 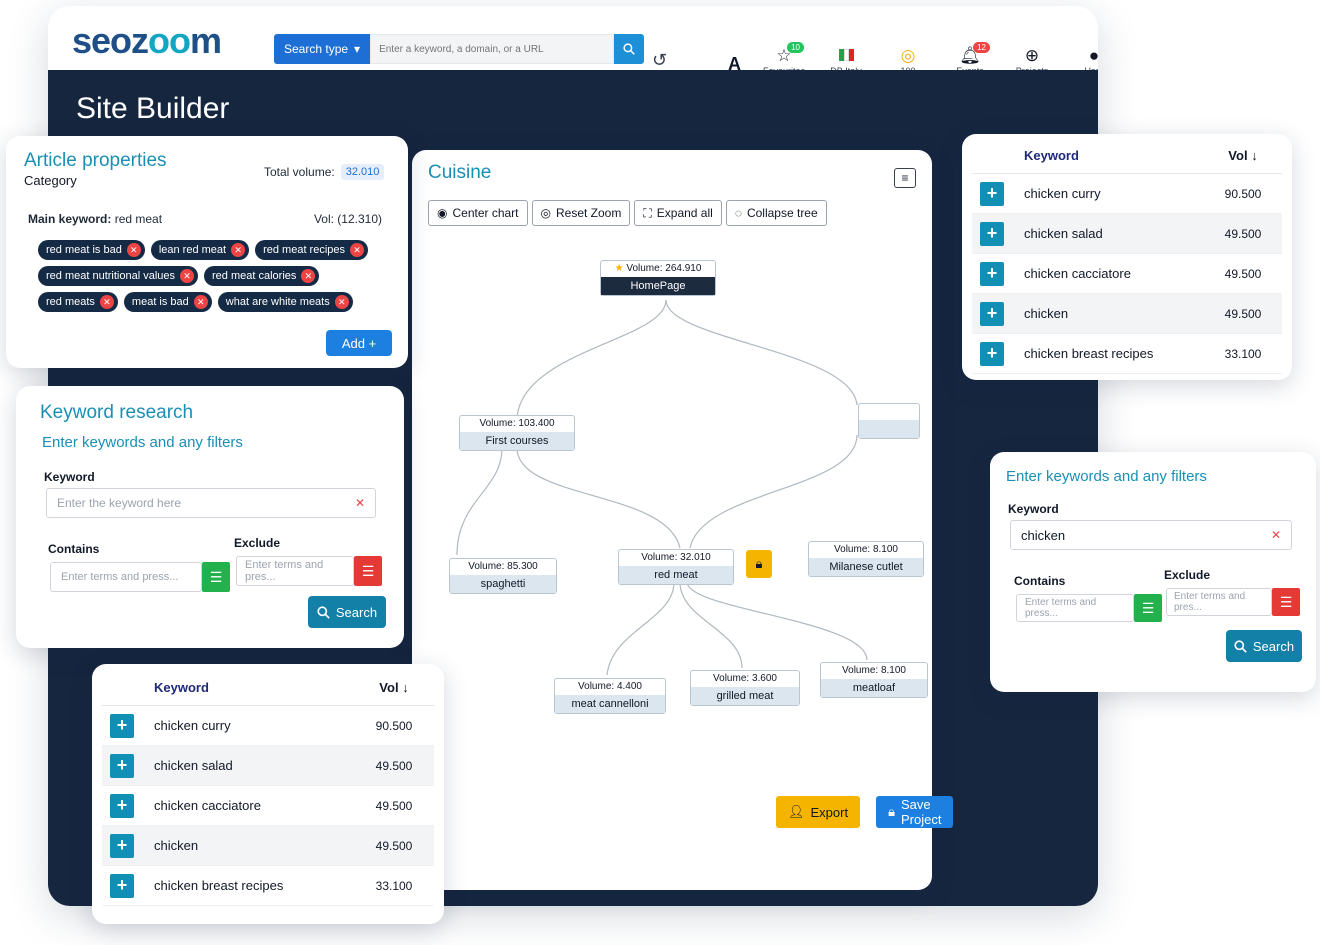 I want to click on search-label: Search, so click(x=1273, y=646).